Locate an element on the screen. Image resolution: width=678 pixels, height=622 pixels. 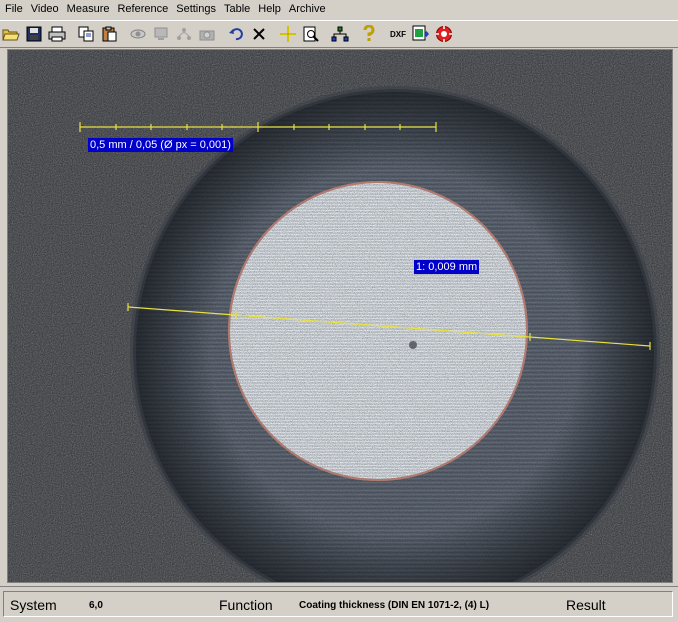
copy-icon is located at coordinates (86, 34).